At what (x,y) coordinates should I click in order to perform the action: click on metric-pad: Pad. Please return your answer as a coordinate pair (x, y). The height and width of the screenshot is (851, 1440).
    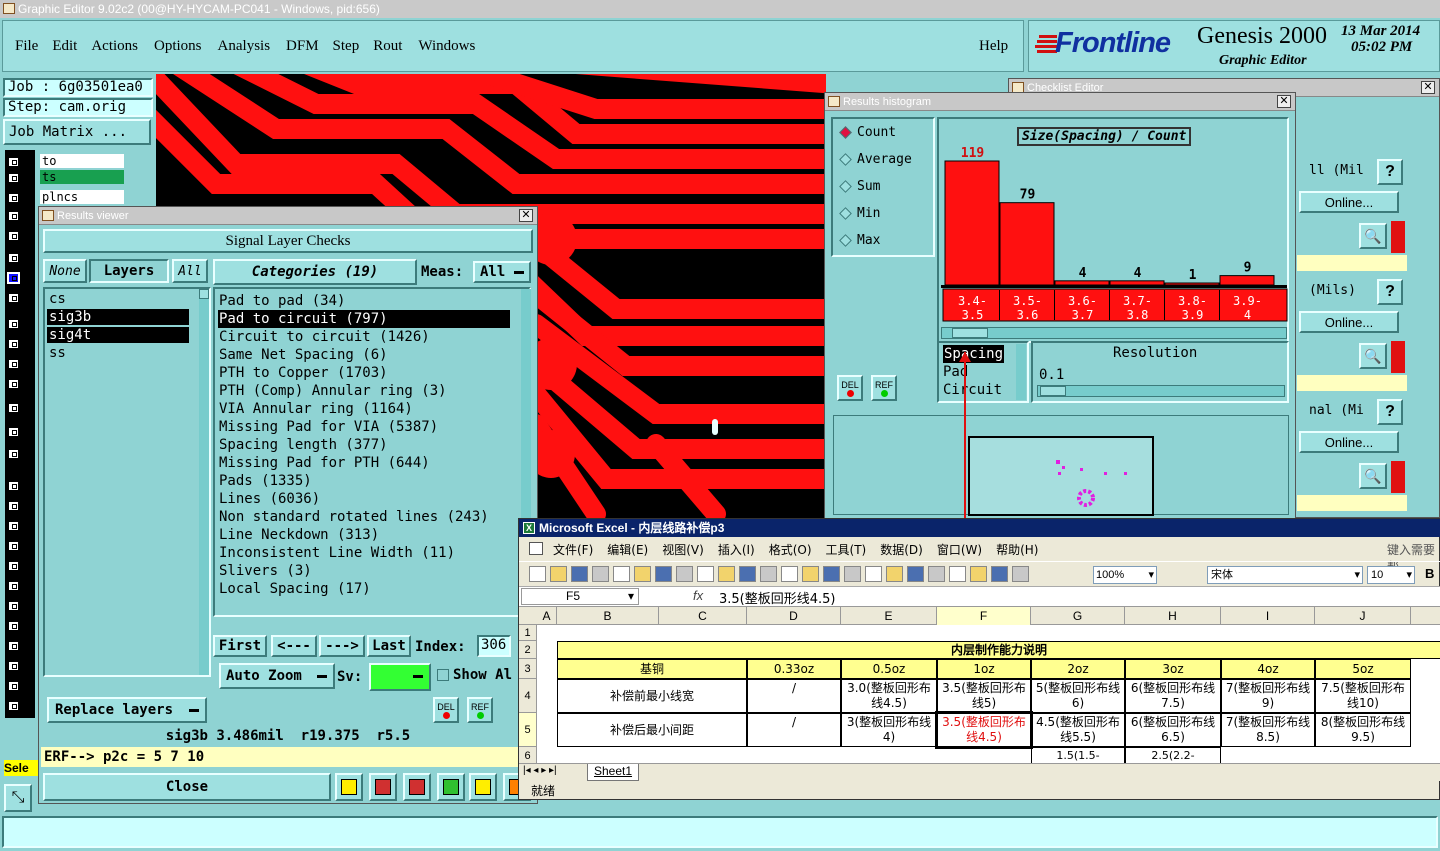
    Looking at the image, I should click on (973, 372).